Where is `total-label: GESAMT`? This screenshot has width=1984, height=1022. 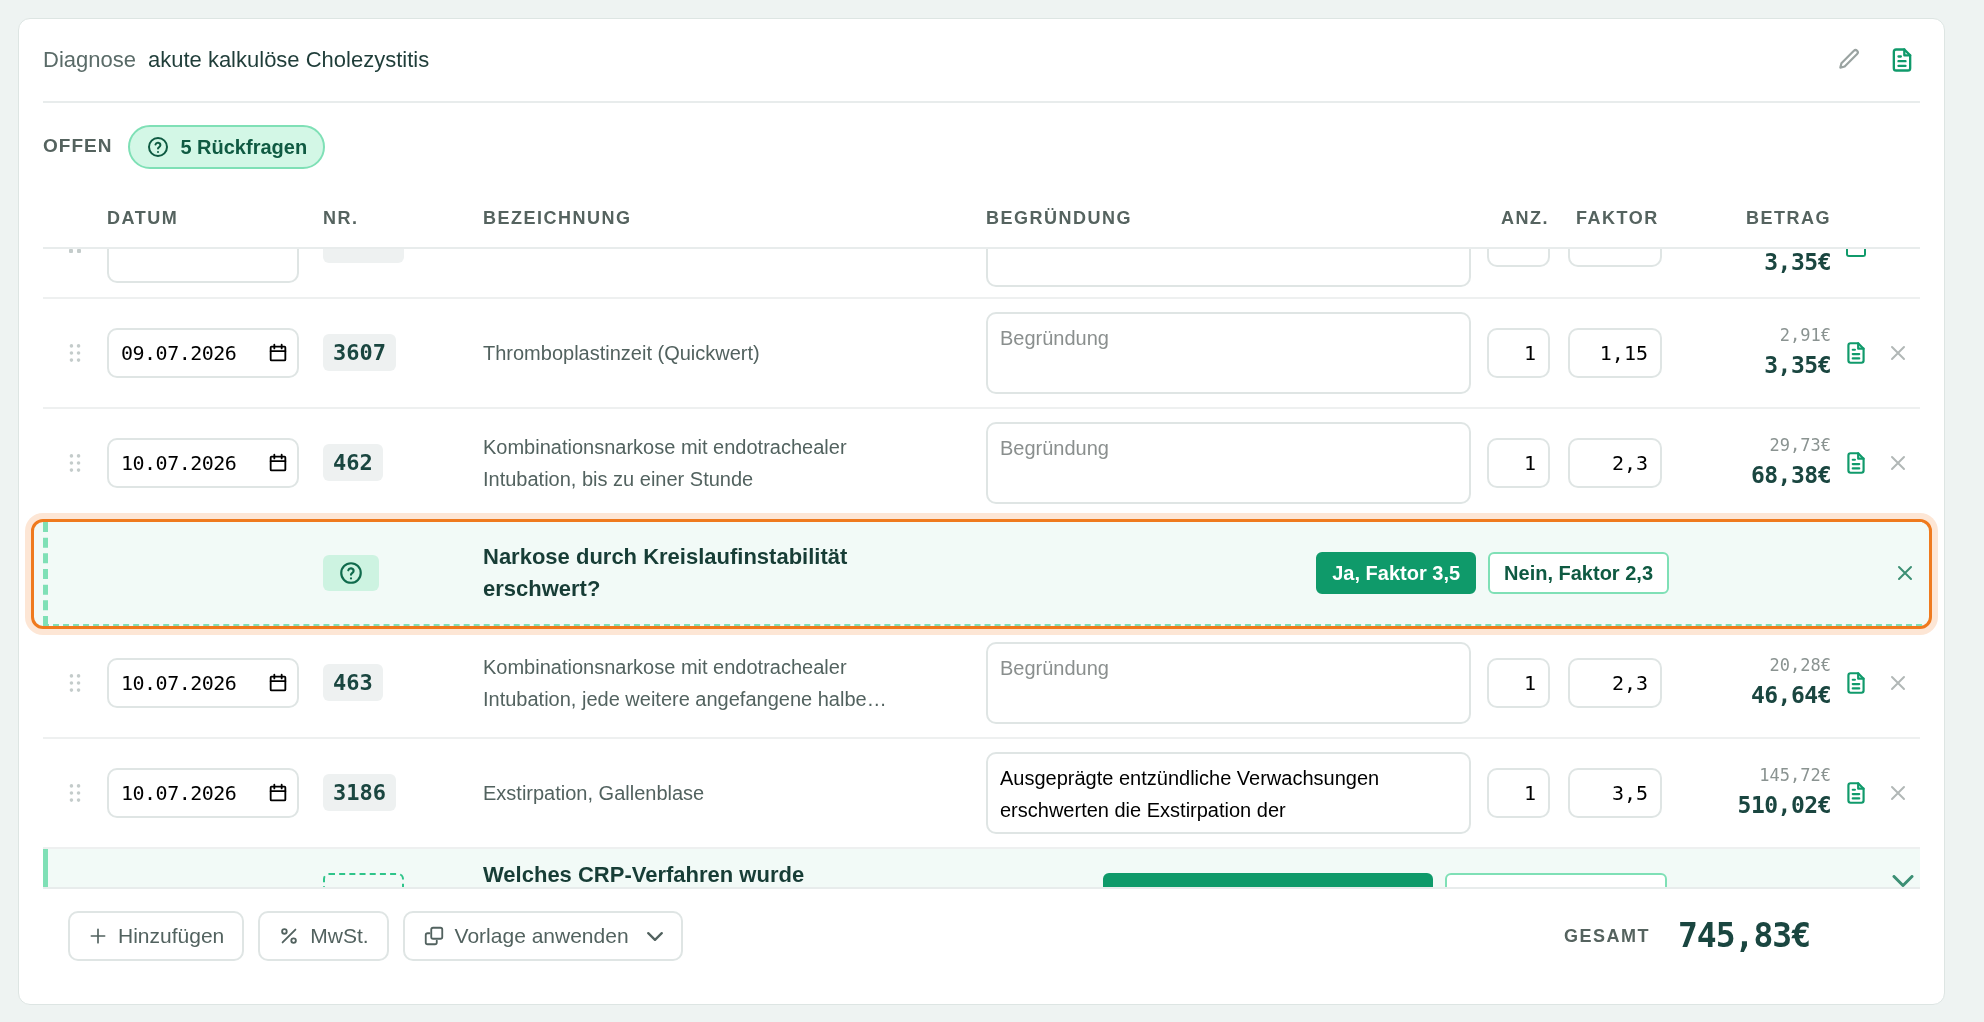 total-label: GESAMT is located at coordinates (1606, 936).